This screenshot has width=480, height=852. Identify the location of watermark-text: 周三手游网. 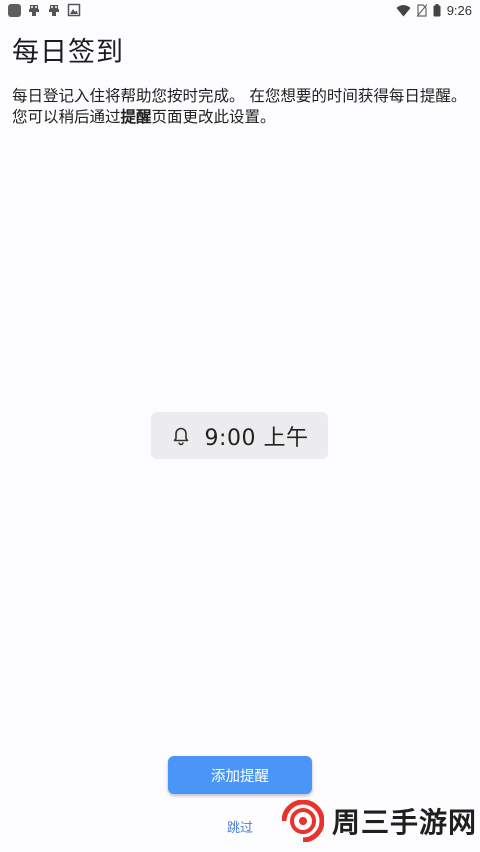
(405, 822).